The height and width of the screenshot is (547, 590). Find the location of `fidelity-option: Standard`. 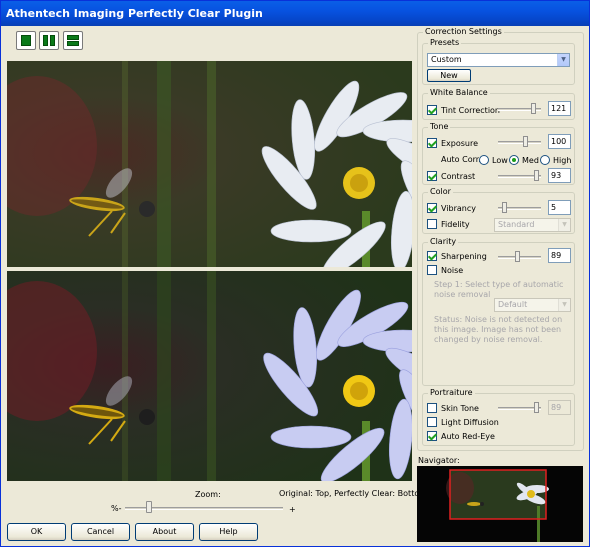

fidelity-option: Standard is located at coordinates (516, 224).